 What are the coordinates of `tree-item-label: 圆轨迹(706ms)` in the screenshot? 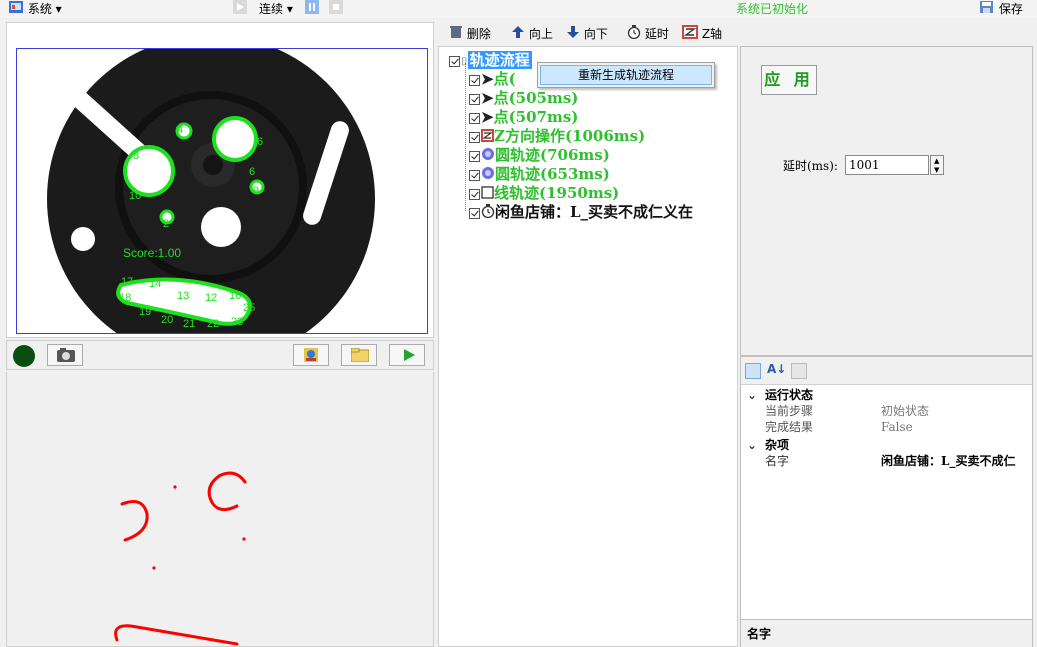 It's located at (552, 155).